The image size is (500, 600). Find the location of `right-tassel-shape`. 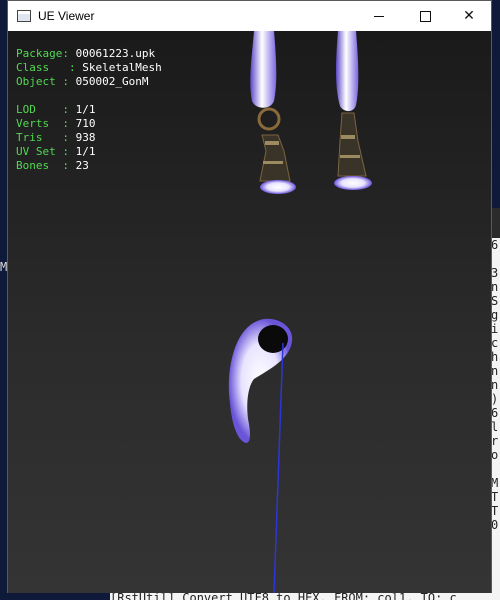

right-tassel-shape is located at coordinates (352, 144).